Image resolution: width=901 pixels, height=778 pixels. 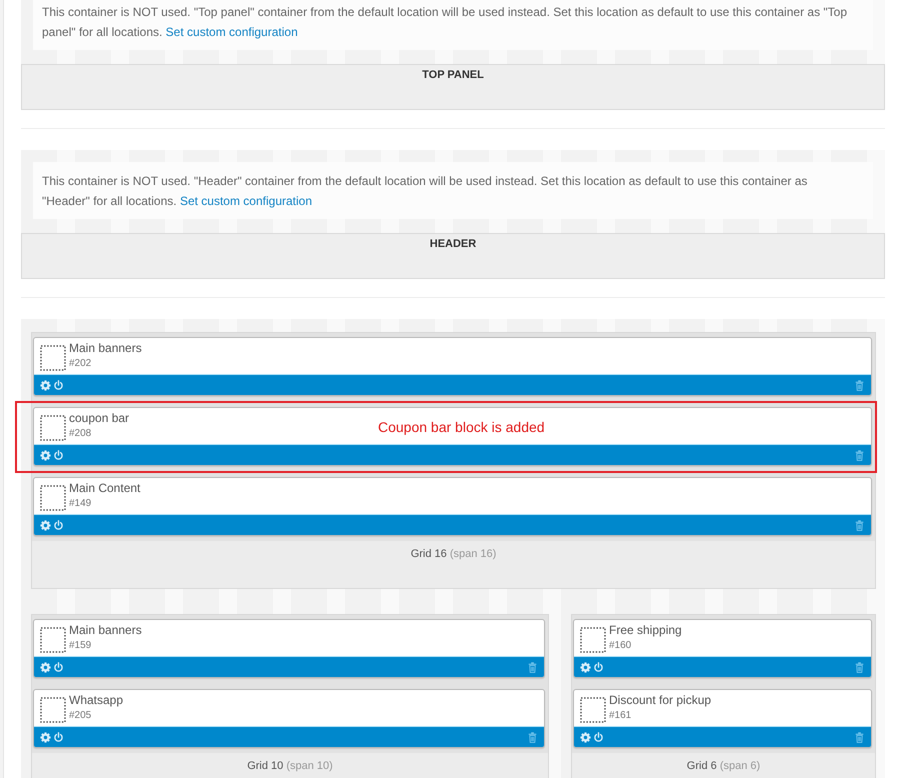 I want to click on block-id: #205, so click(x=80, y=716).